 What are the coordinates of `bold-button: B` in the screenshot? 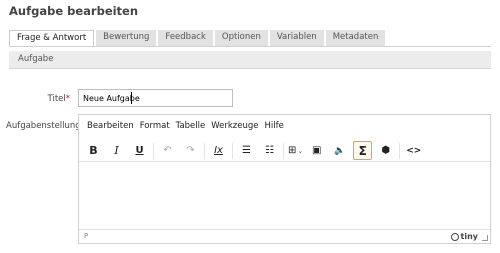 It's located at (93, 150).